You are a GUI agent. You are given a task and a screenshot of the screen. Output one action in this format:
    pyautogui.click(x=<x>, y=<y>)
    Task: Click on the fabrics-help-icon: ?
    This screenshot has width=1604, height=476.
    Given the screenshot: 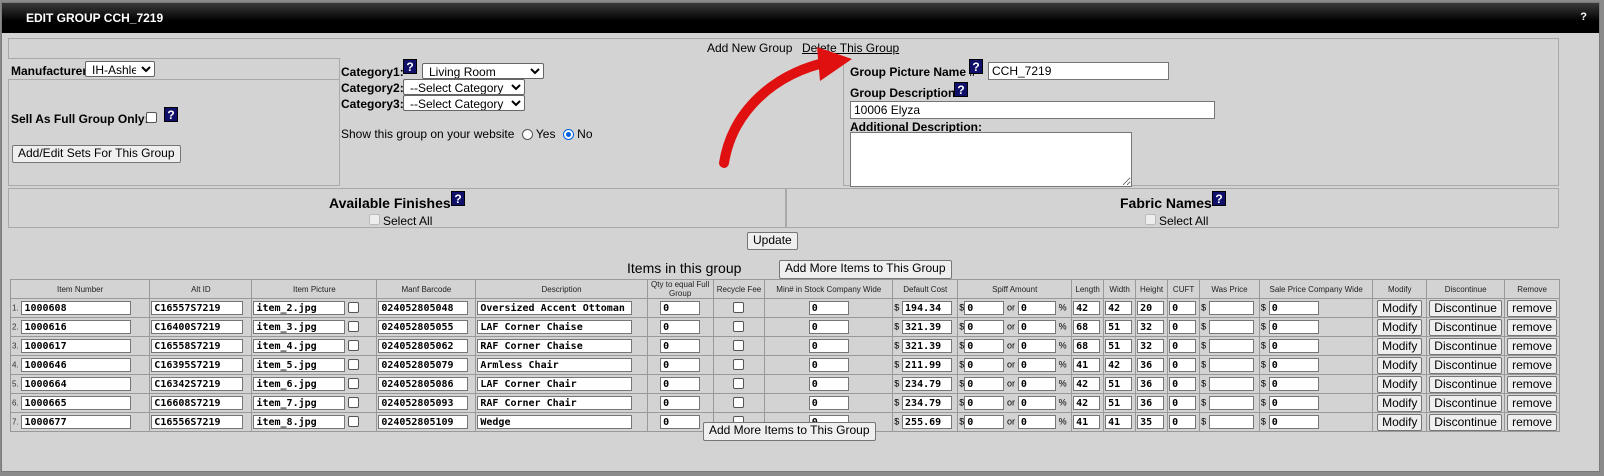 What is the action you would take?
    pyautogui.click(x=1219, y=198)
    